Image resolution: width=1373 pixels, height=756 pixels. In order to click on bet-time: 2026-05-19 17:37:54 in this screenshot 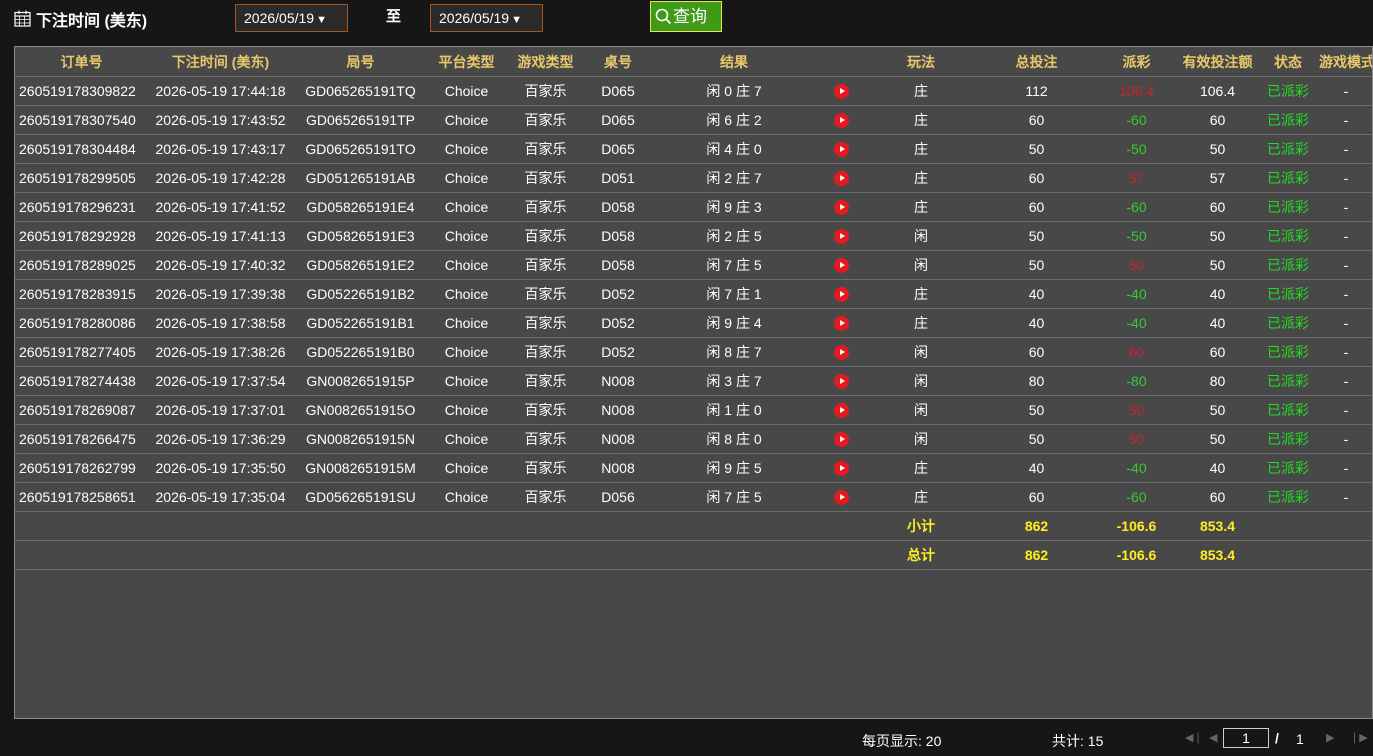, I will do `click(220, 381)`.